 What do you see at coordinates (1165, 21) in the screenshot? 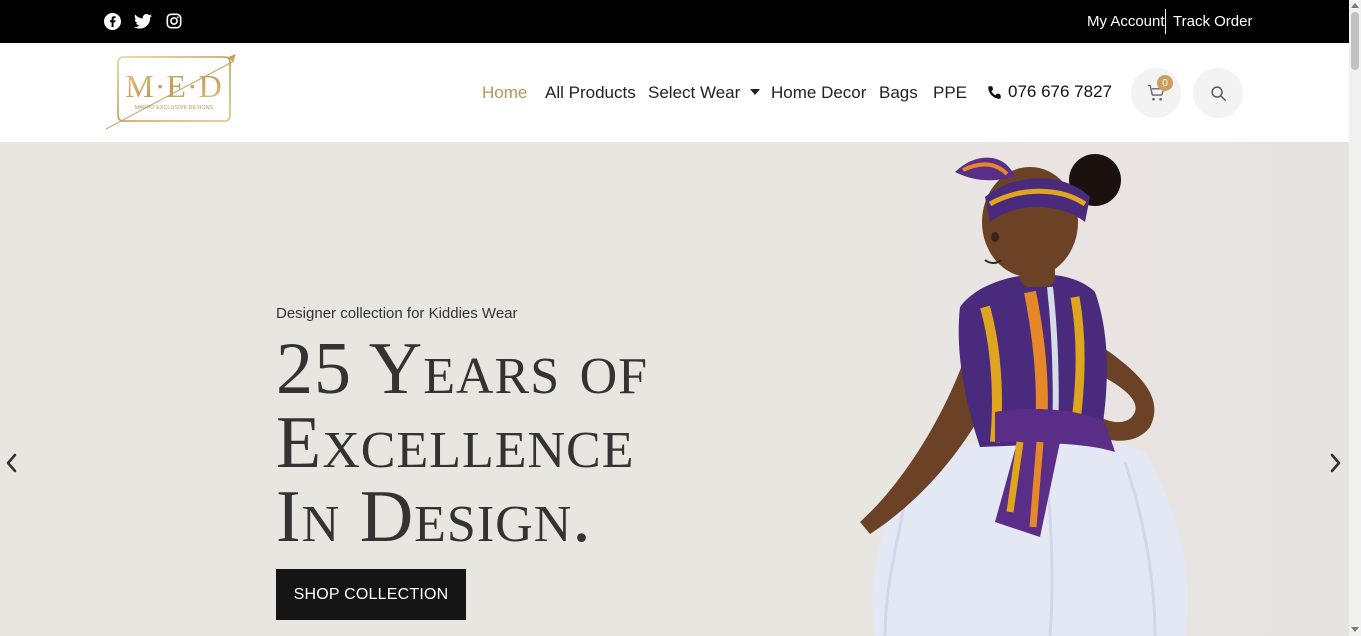
I see `topbar-divider` at bounding box center [1165, 21].